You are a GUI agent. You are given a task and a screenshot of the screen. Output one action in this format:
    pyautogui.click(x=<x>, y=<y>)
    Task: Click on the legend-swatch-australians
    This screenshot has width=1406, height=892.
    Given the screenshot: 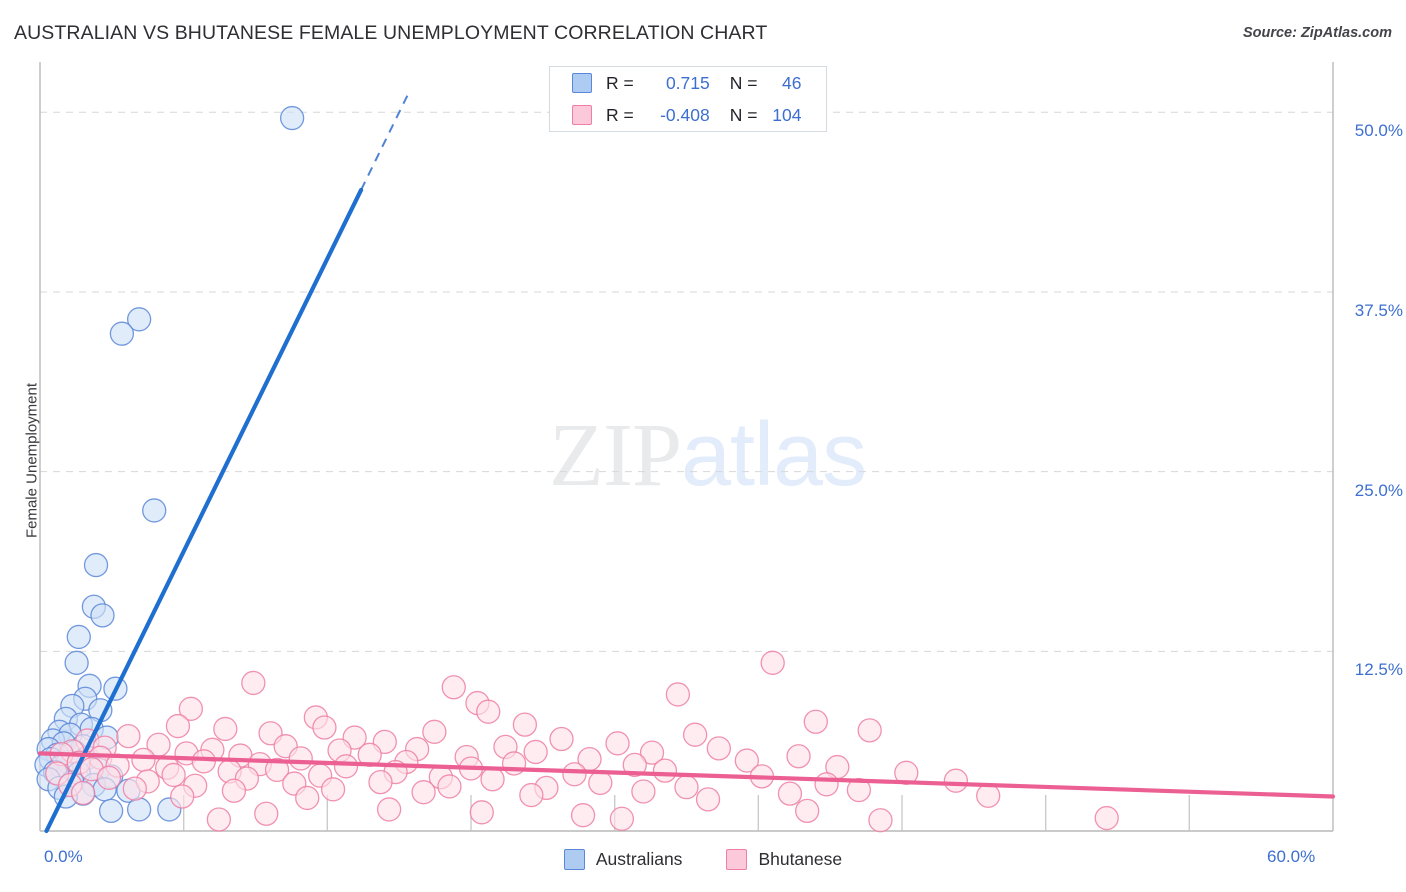 What is the action you would take?
    pyautogui.click(x=574, y=859)
    